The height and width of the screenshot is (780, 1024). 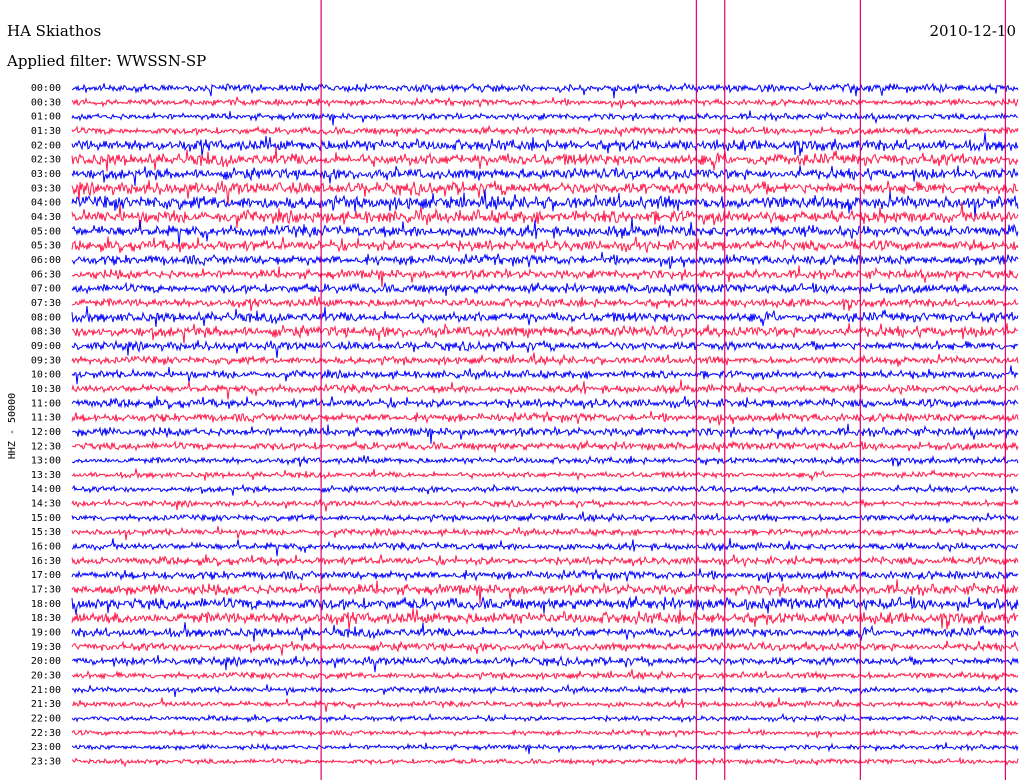 What do you see at coordinates (46, 246) in the screenshot?
I see `time-tick-label: 05:30` at bounding box center [46, 246].